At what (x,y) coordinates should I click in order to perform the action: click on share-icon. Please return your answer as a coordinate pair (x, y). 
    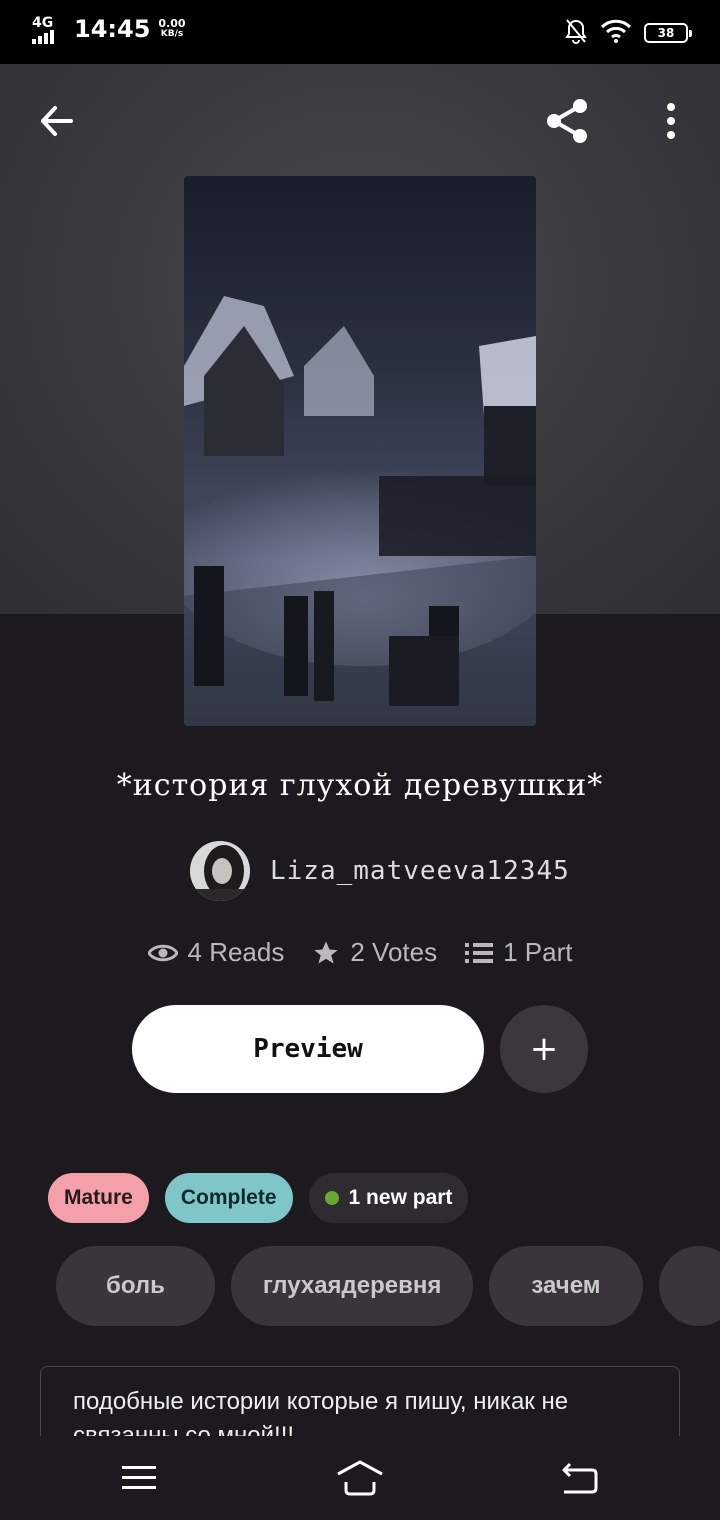
    Looking at the image, I should click on (567, 121).